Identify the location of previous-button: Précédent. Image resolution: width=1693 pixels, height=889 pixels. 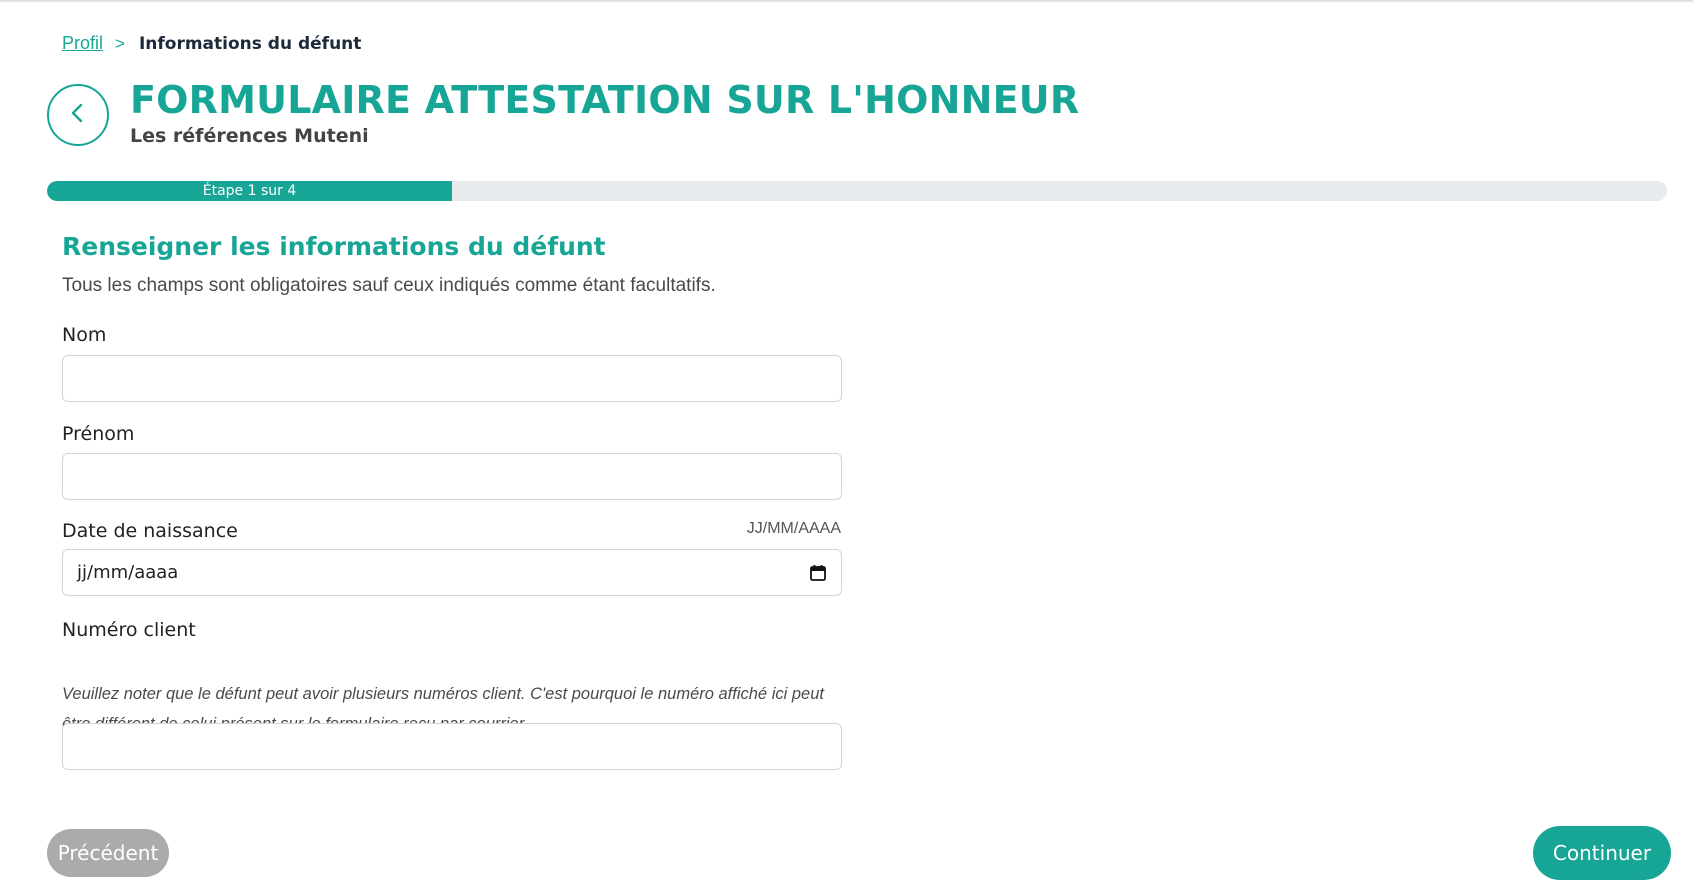
(108, 853).